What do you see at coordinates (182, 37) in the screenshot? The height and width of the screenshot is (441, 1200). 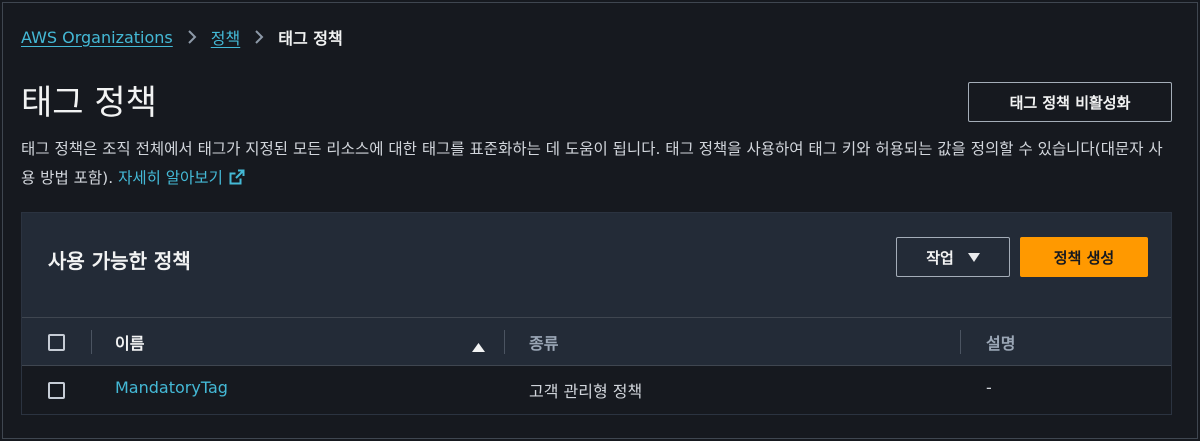 I see `breadcrumb: AWS Organizations 정책 태그 정책` at bounding box center [182, 37].